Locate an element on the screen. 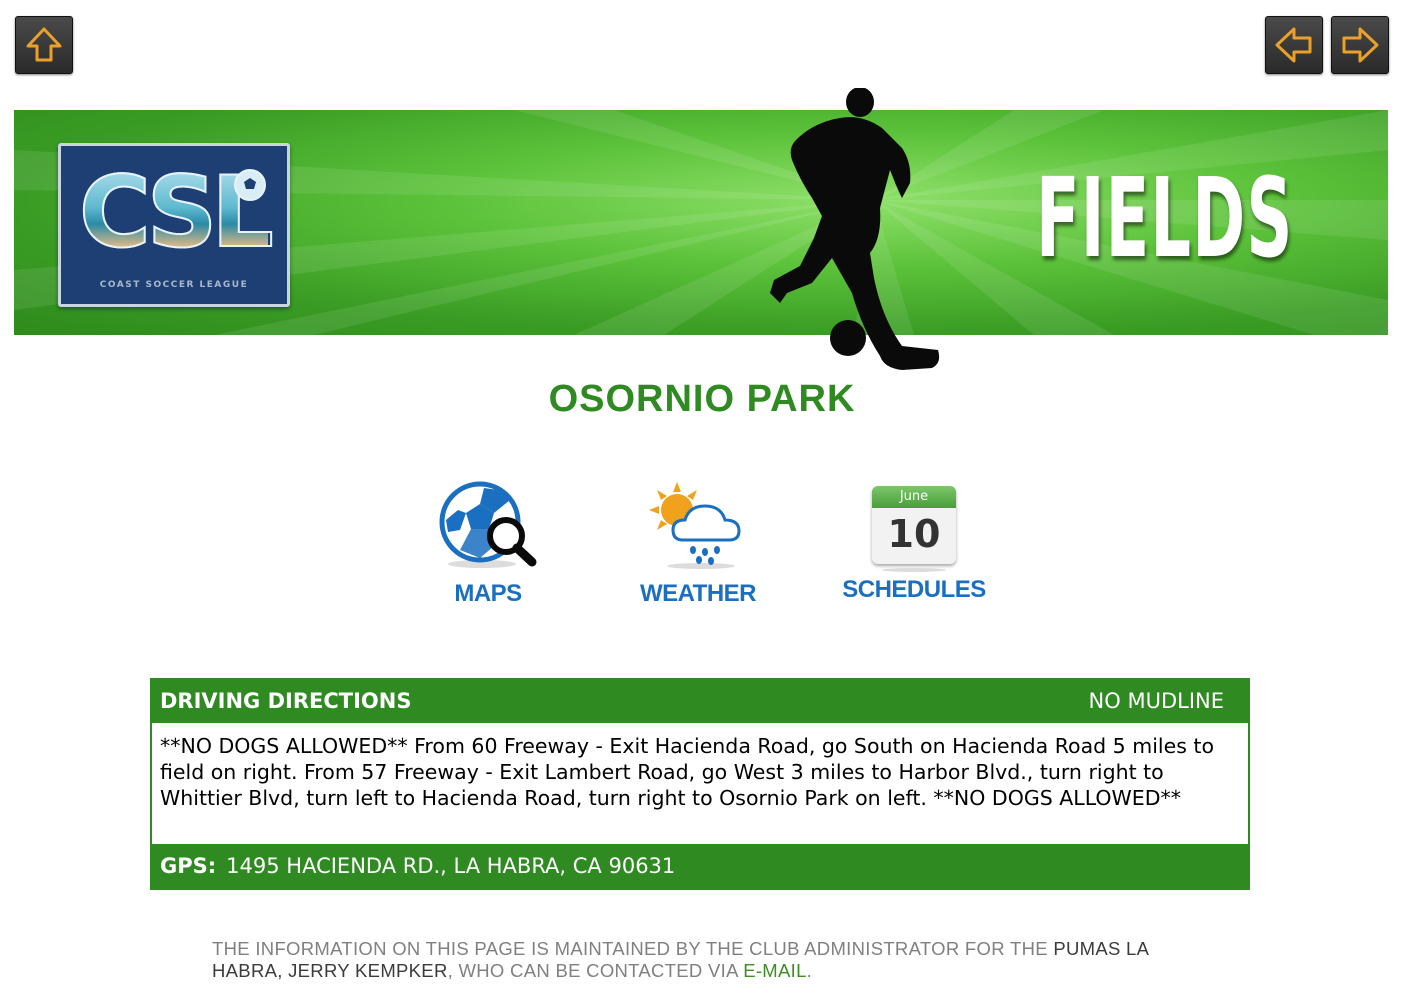  calendar-icon: June 10 is located at coordinates (914, 526).